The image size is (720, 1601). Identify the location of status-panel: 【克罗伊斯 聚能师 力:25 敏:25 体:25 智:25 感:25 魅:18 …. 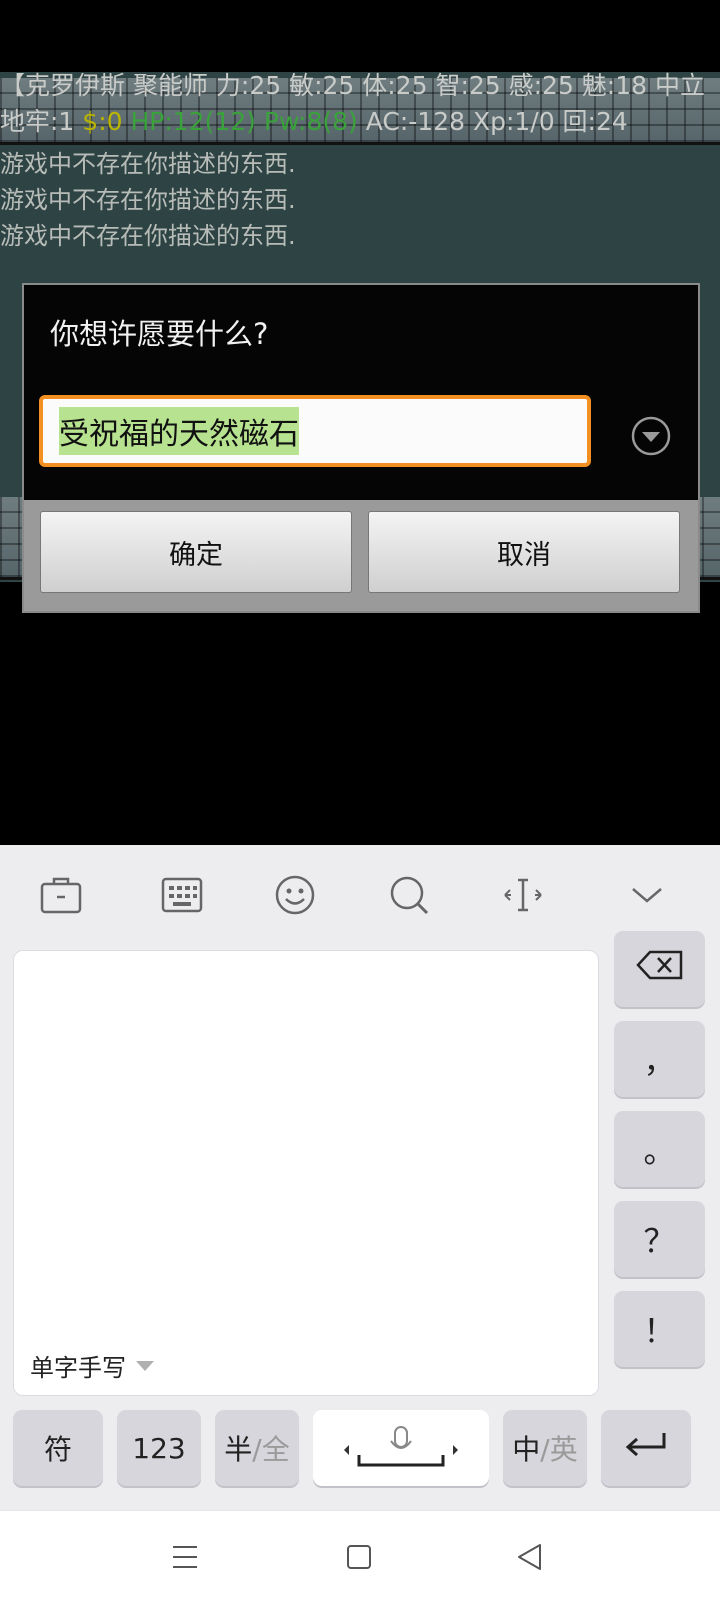
(360, 104).